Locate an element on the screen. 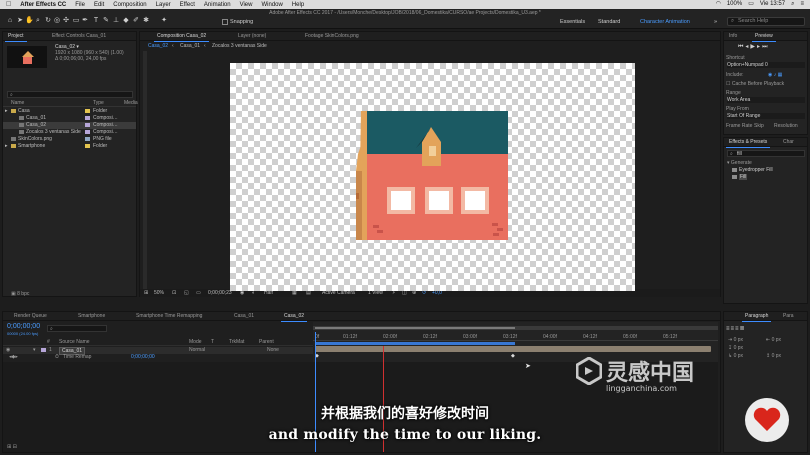 Image resolution: width=810 pixels, height=455 pixels. column-name: Name is located at coordinates (17, 103).